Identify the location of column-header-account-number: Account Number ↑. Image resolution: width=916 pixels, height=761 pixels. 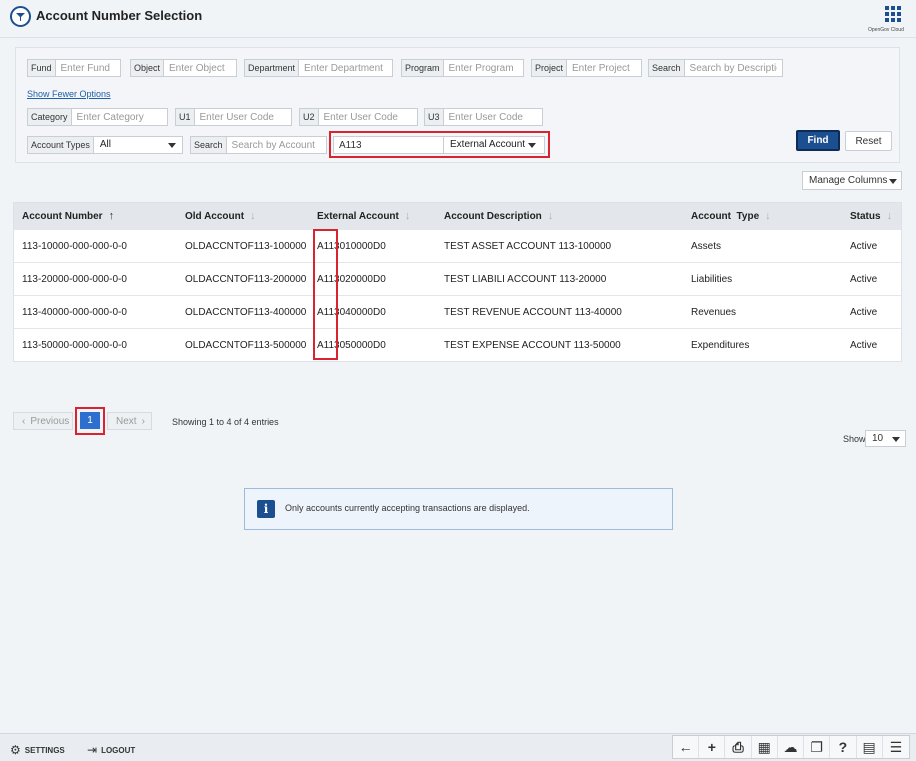
(68, 216).